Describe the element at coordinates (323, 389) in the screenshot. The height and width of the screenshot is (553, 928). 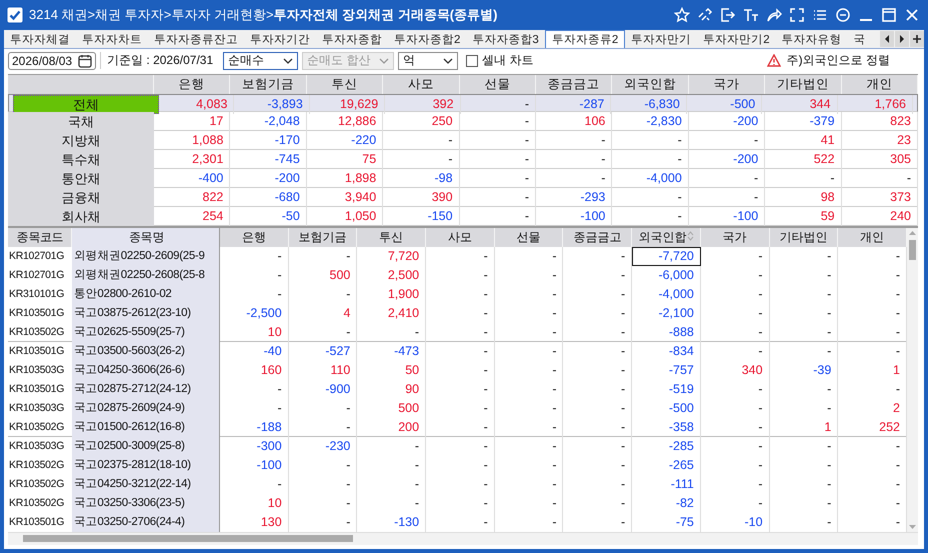
I see `table-cell: -900` at that location.